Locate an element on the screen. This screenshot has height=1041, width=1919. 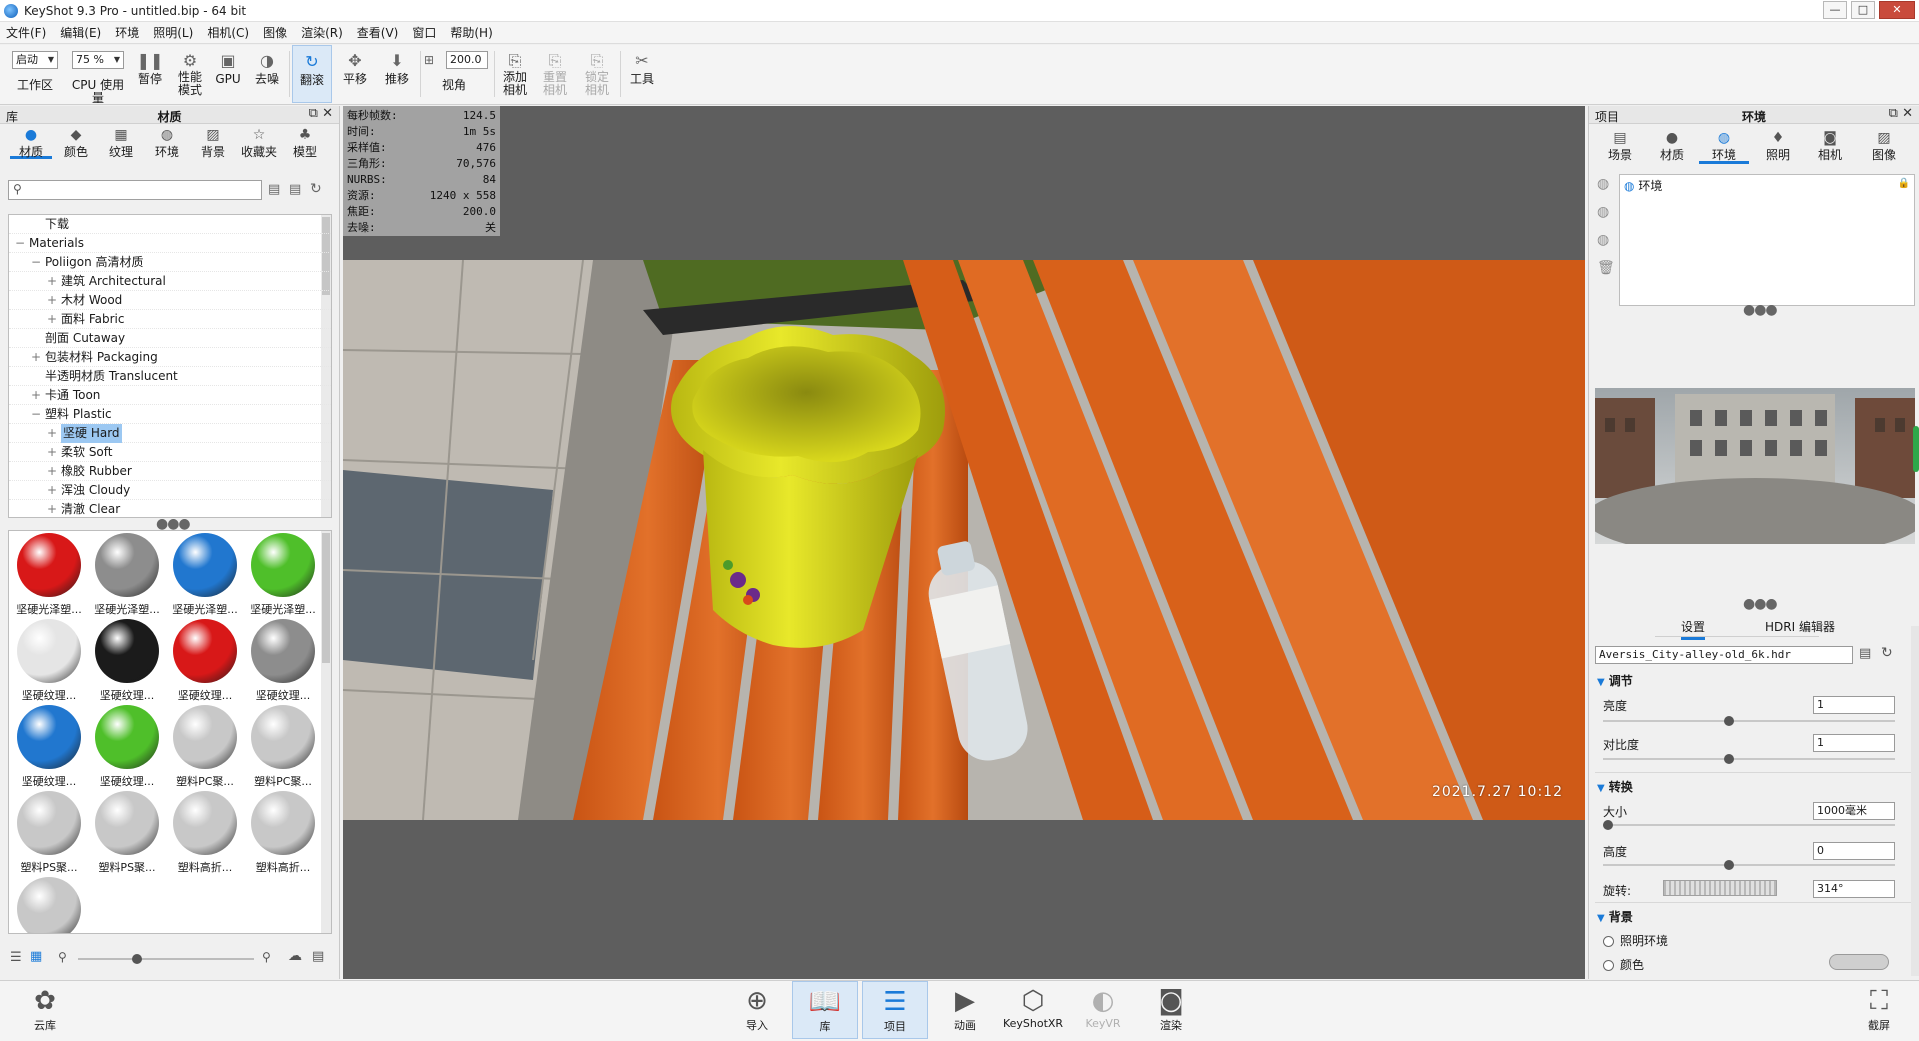
subtab-hdri-editor: HDRI 编辑器 is located at coordinates (1800, 626).